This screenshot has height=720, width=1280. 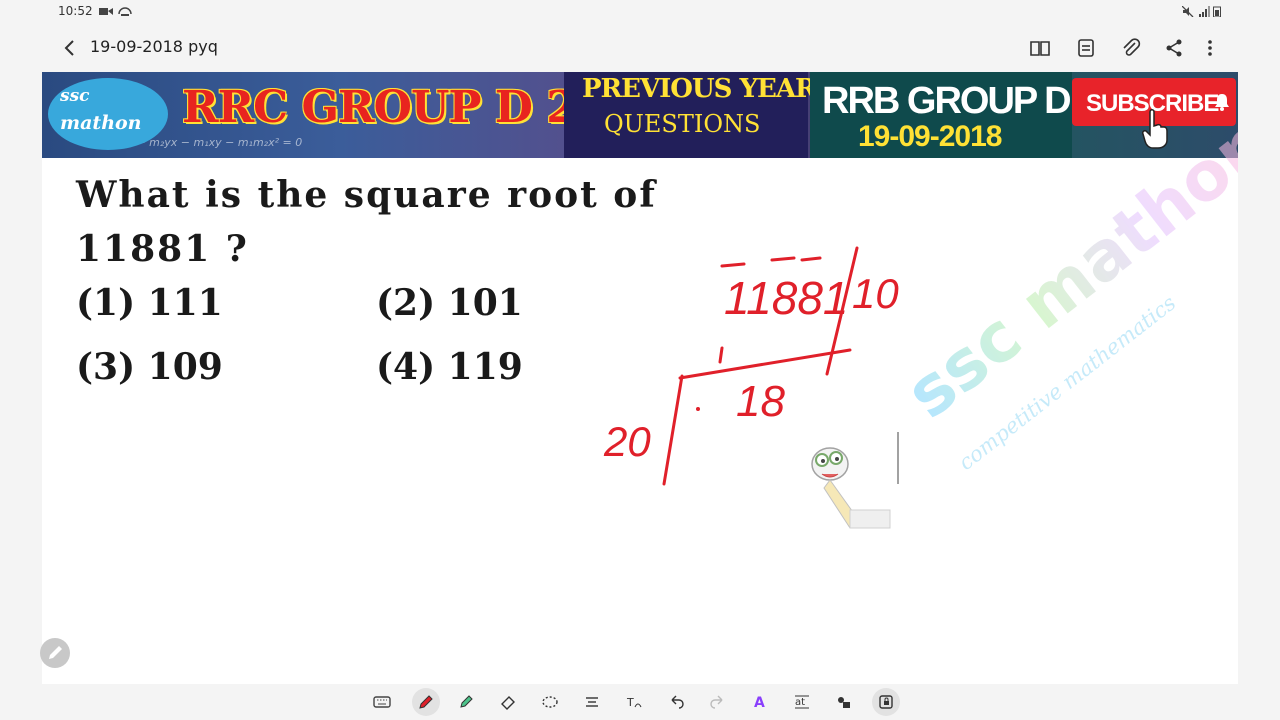 I want to click on share-icon, so click(x=1174, y=48).